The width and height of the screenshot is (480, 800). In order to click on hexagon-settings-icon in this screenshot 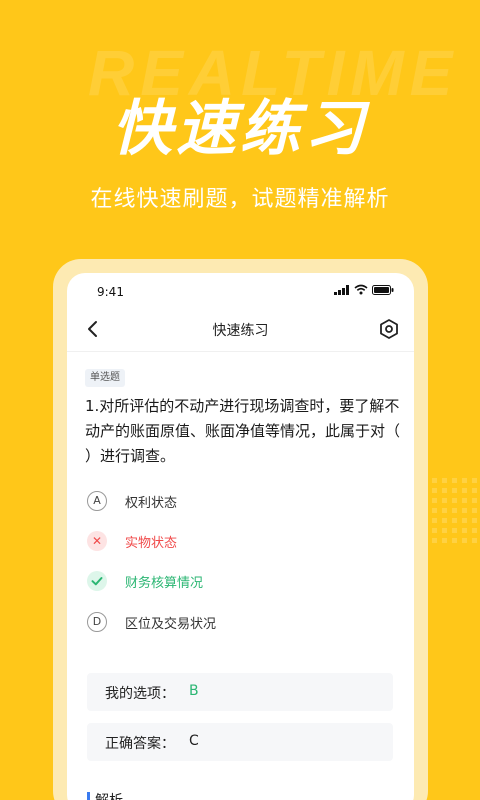, I will do `click(389, 329)`.